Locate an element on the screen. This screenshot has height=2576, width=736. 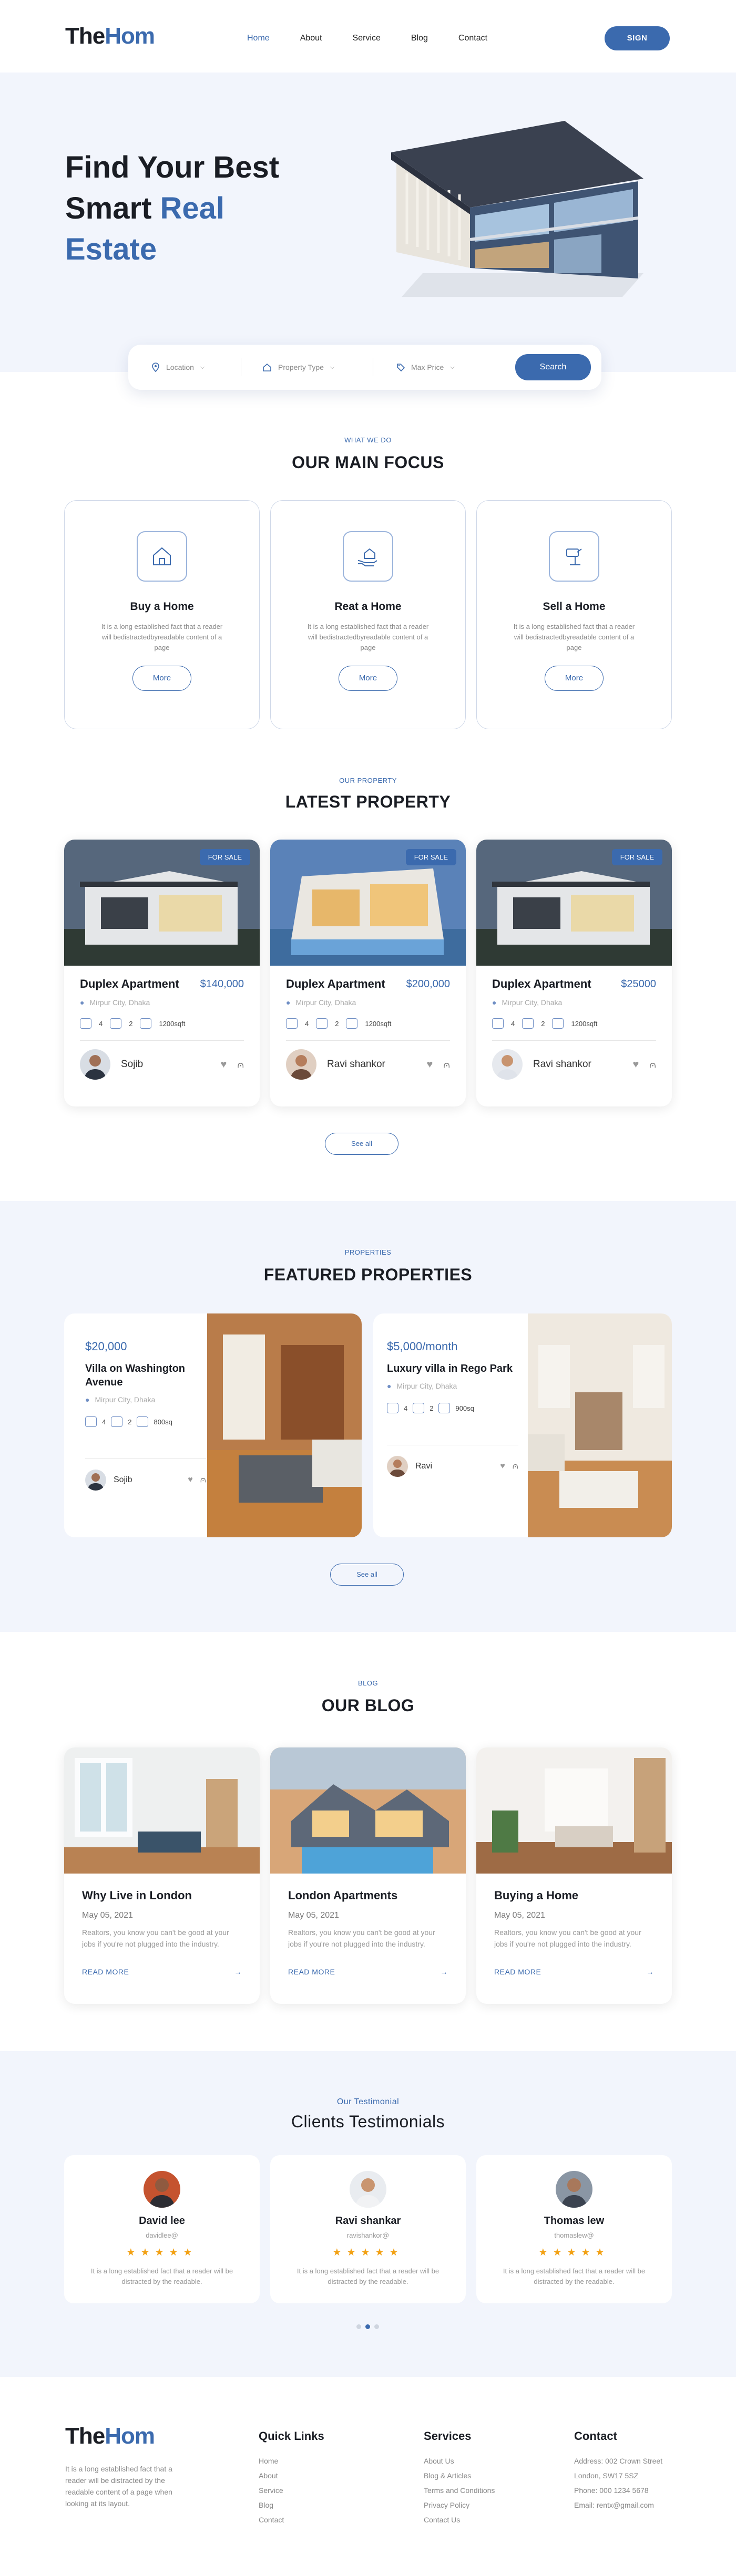
sign-button: SIGN is located at coordinates (637, 38).